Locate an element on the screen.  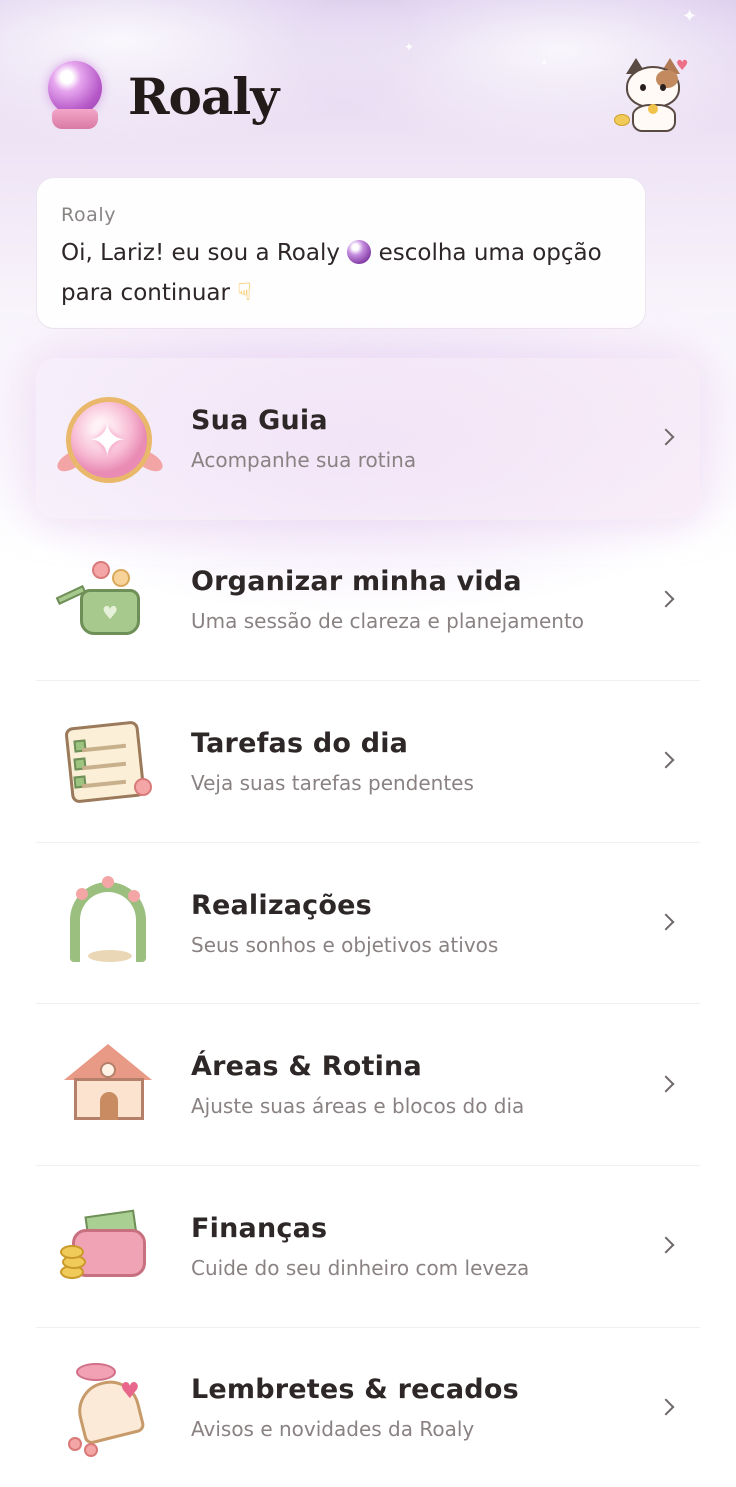
menu-item-subtitle: Veja suas tarefas pendentes is located at coordinates (332, 782).